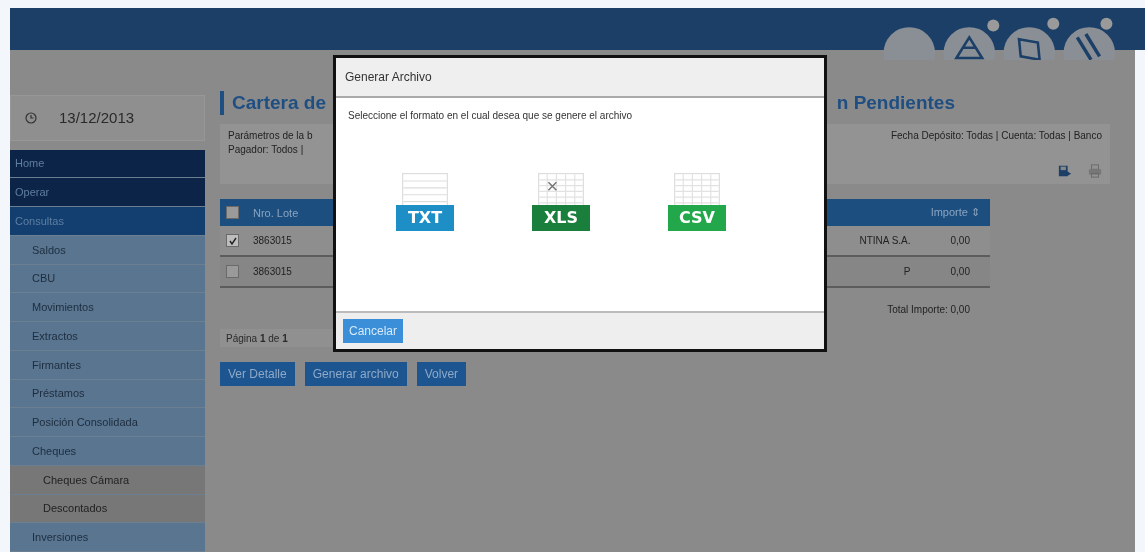  What do you see at coordinates (270, 135) in the screenshot?
I see `parameters-text: Parámetros de la b` at bounding box center [270, 135].